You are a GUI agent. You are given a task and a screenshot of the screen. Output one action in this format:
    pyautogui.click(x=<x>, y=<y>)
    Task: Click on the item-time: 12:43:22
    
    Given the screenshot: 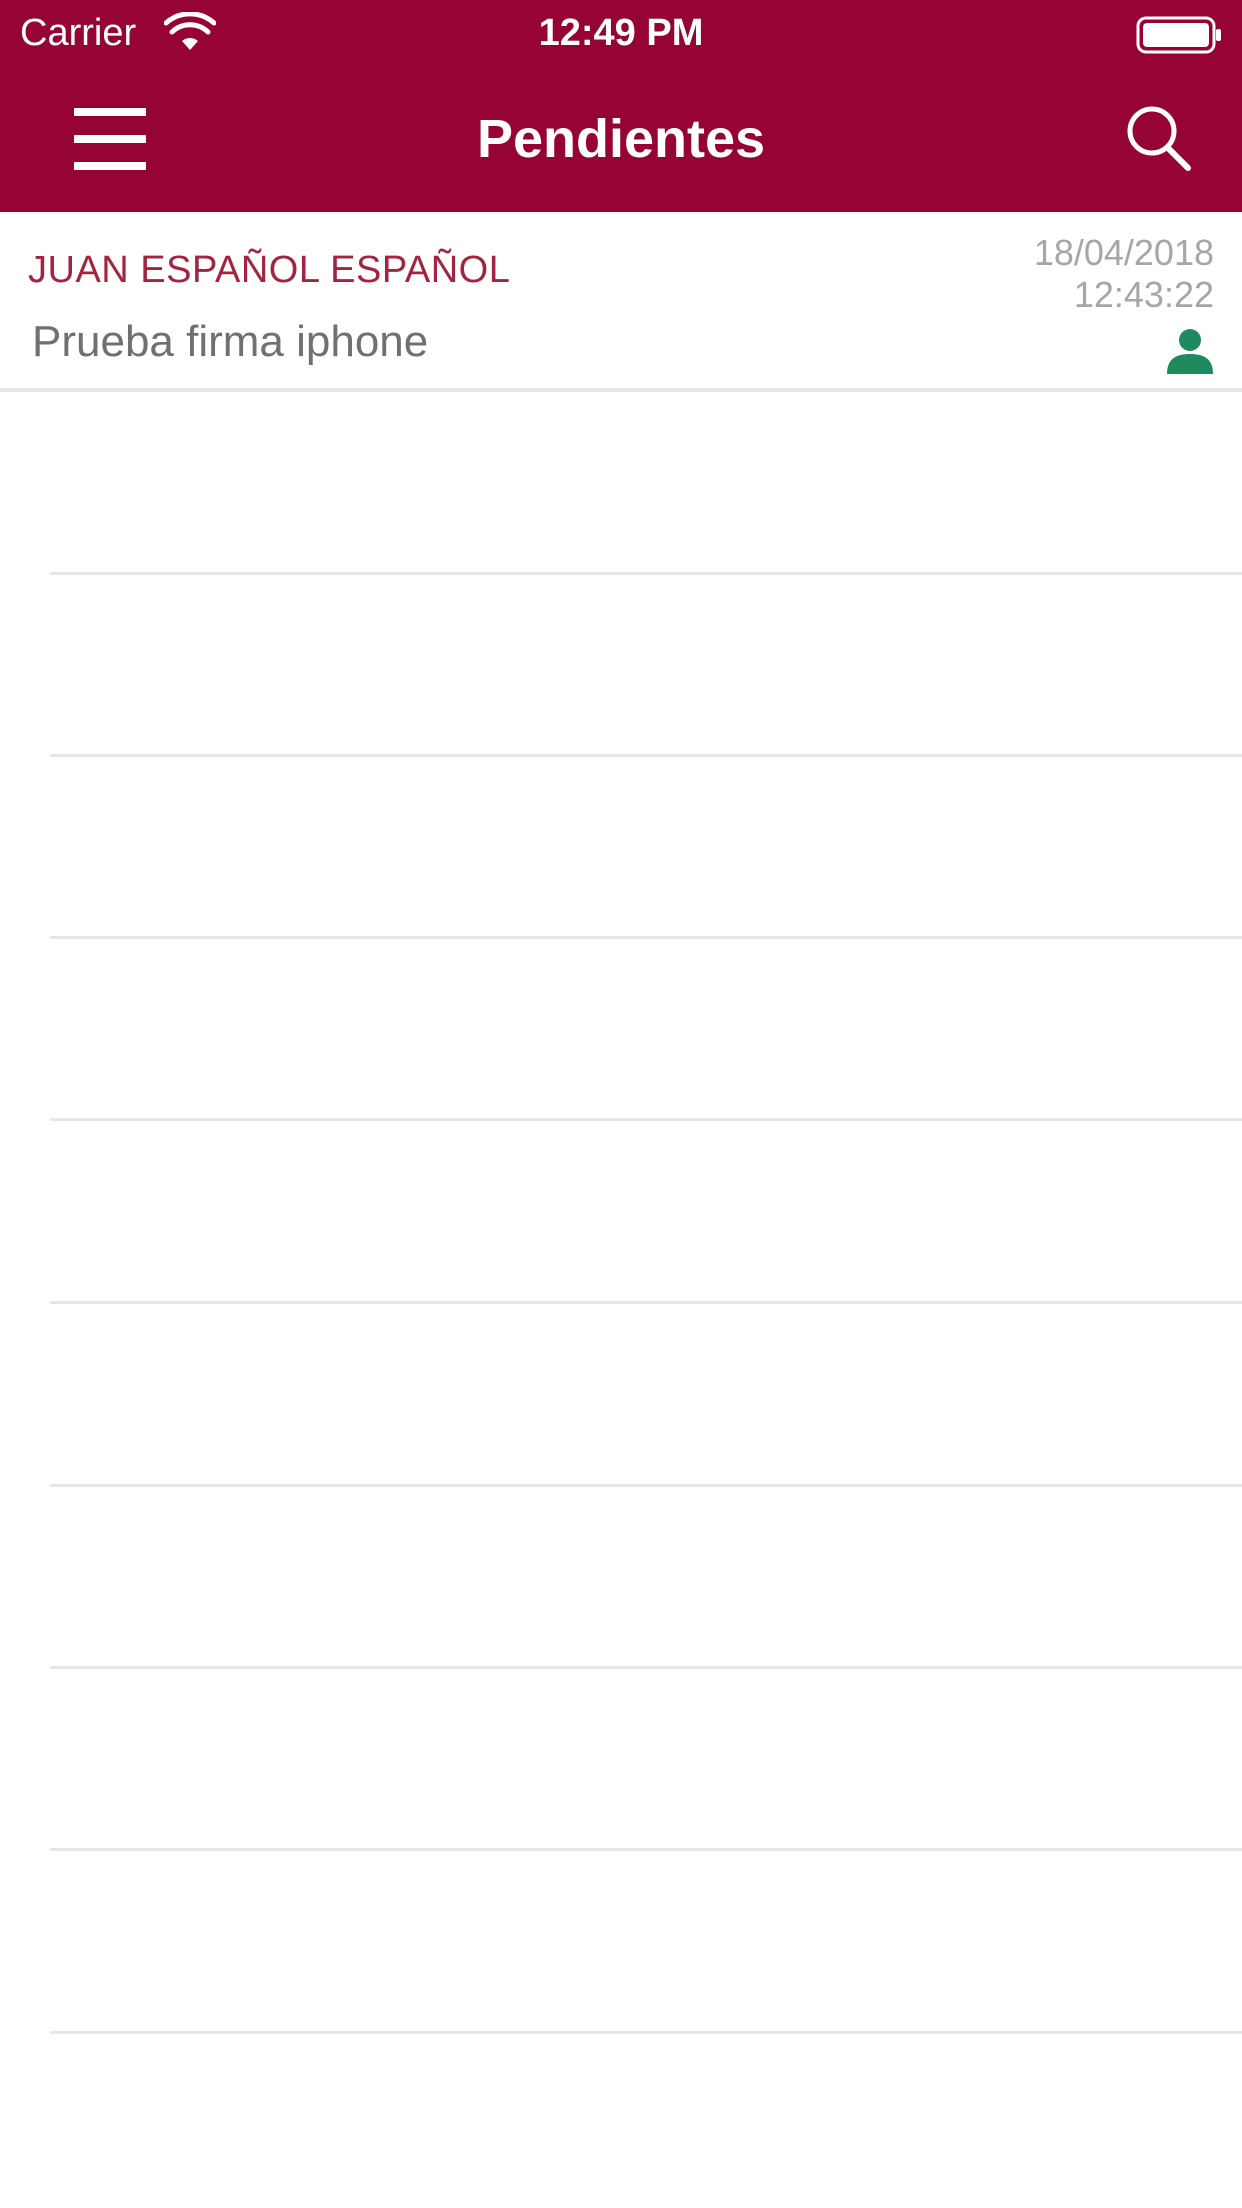 What is the action you would take?
    pyautogui.click(x=1143, y=294)
    